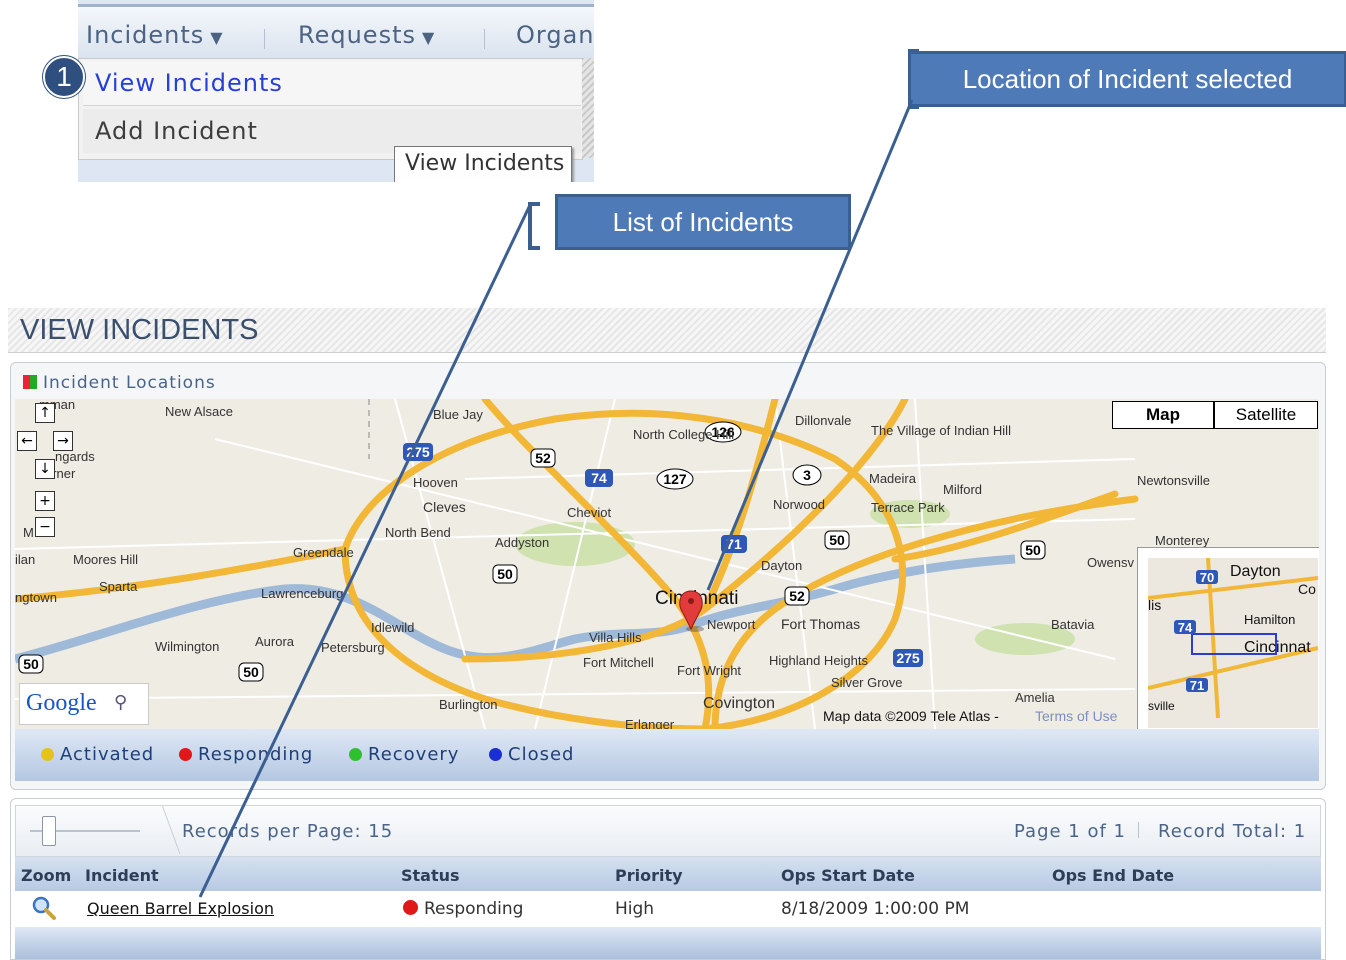 Image resolution: width=1346 pixels, height=960 pixels. I want to click on map-label: ngtown, so click(36, 597).